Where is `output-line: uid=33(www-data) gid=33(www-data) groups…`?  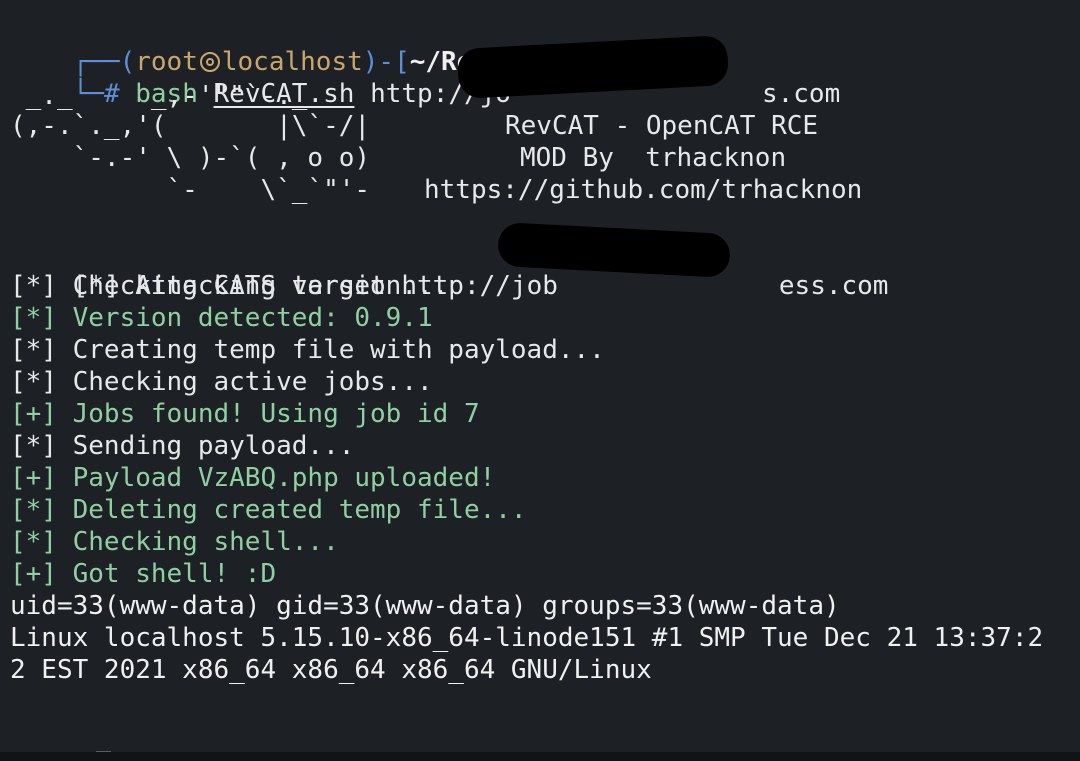
output-line: uid=33(www-data) gid=33(www-data) groups… is located at coordinates (425, 606).